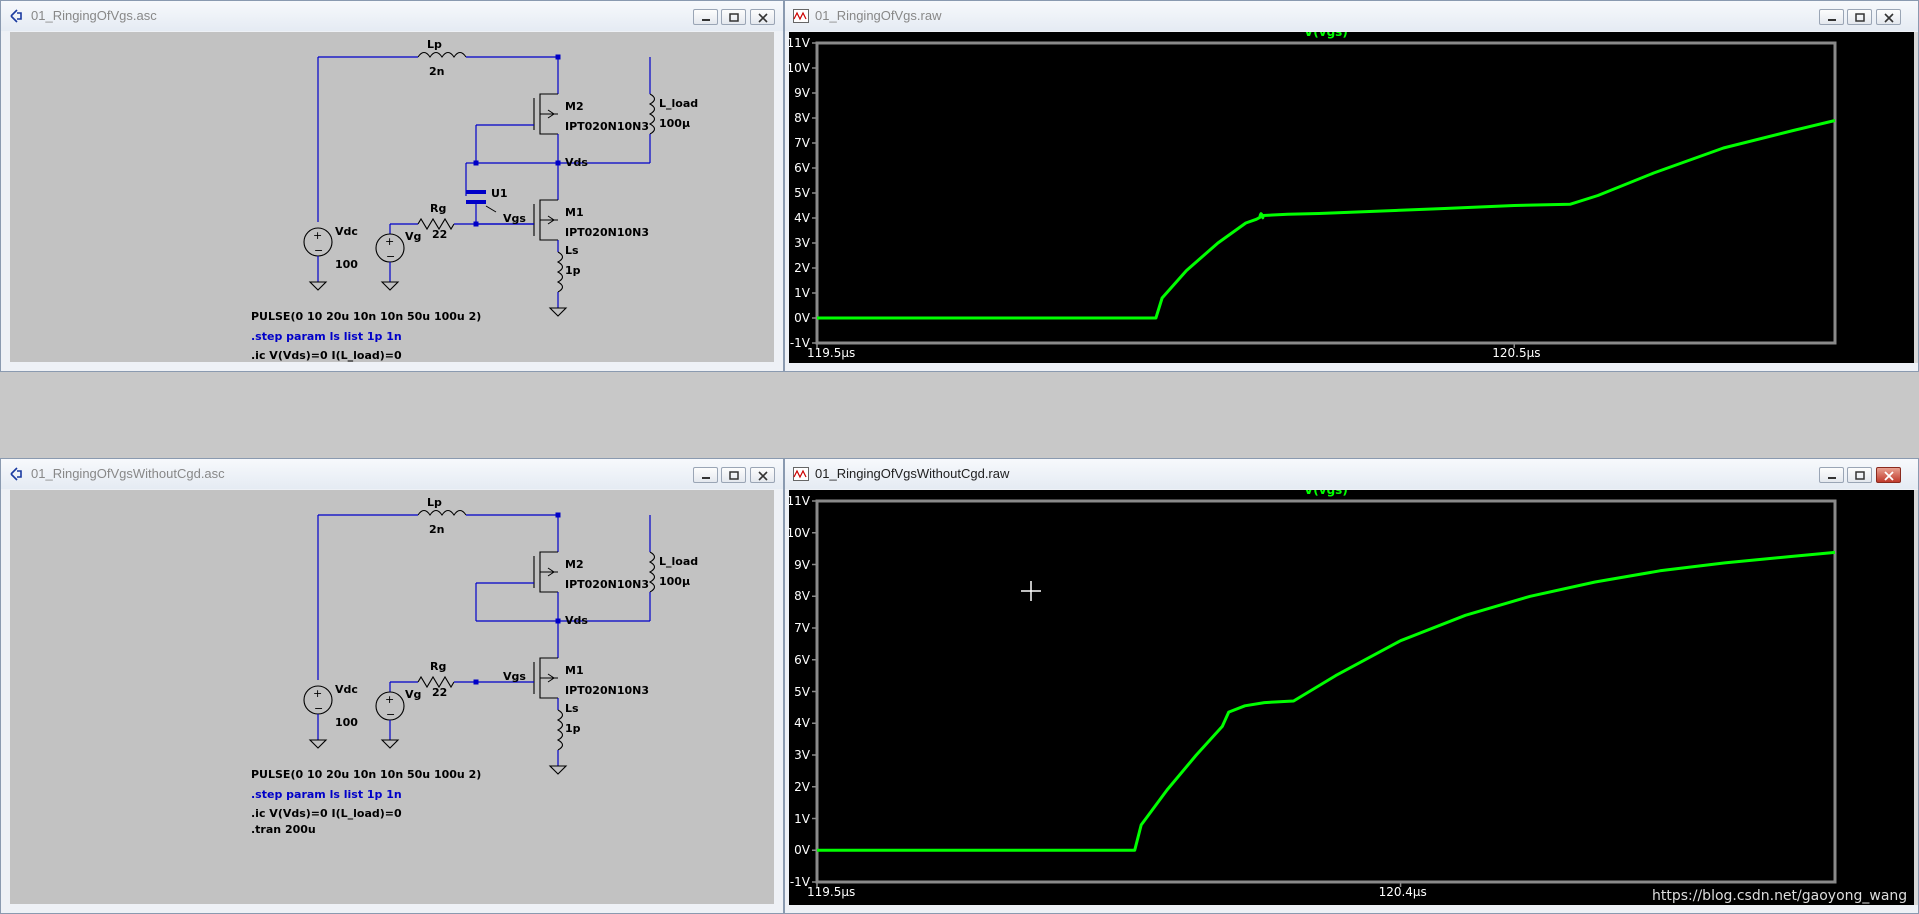  Describe the element at coordinates (1326, 219) in the screenshot. I see `vgs-trace` at that location.